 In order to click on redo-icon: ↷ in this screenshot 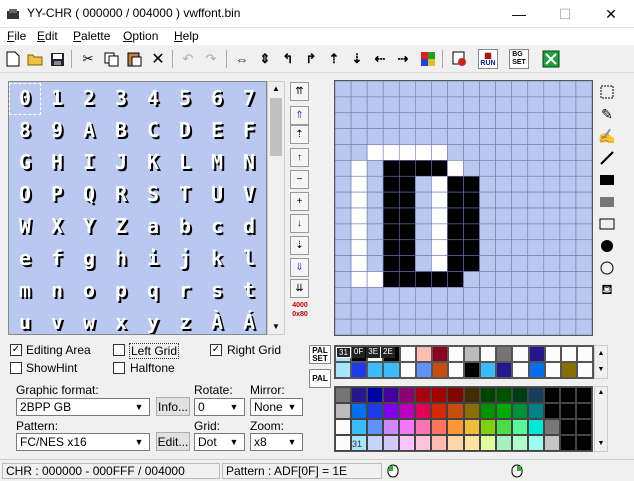, I will do `click(211, 59)`.